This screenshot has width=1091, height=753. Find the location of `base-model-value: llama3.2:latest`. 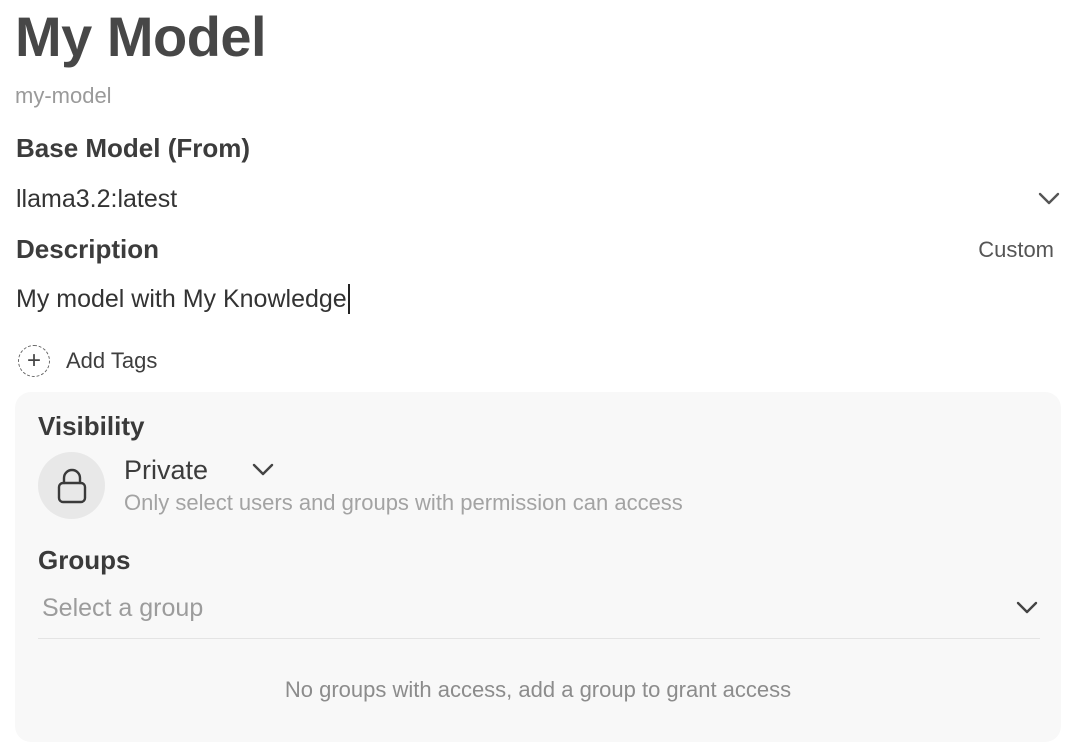

base-model-value: llama3.2:latest is located at coordinates (97, 198).